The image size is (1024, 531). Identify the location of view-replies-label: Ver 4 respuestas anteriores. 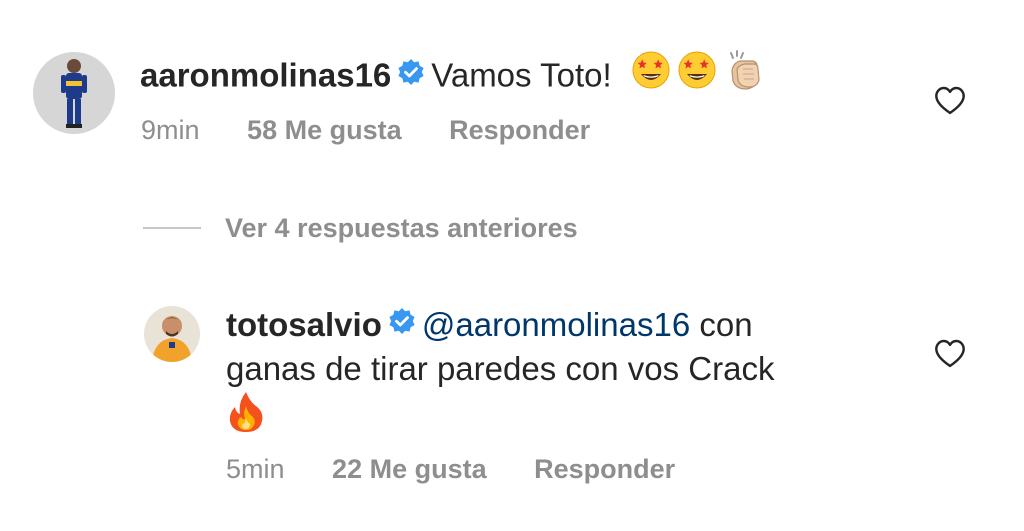
(401, 227).